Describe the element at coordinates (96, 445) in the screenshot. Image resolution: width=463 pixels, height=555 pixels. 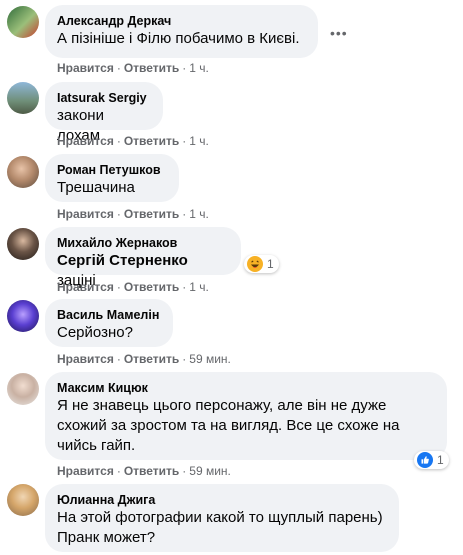
I see `comment-text-line: чийсь гайп.` at that location.